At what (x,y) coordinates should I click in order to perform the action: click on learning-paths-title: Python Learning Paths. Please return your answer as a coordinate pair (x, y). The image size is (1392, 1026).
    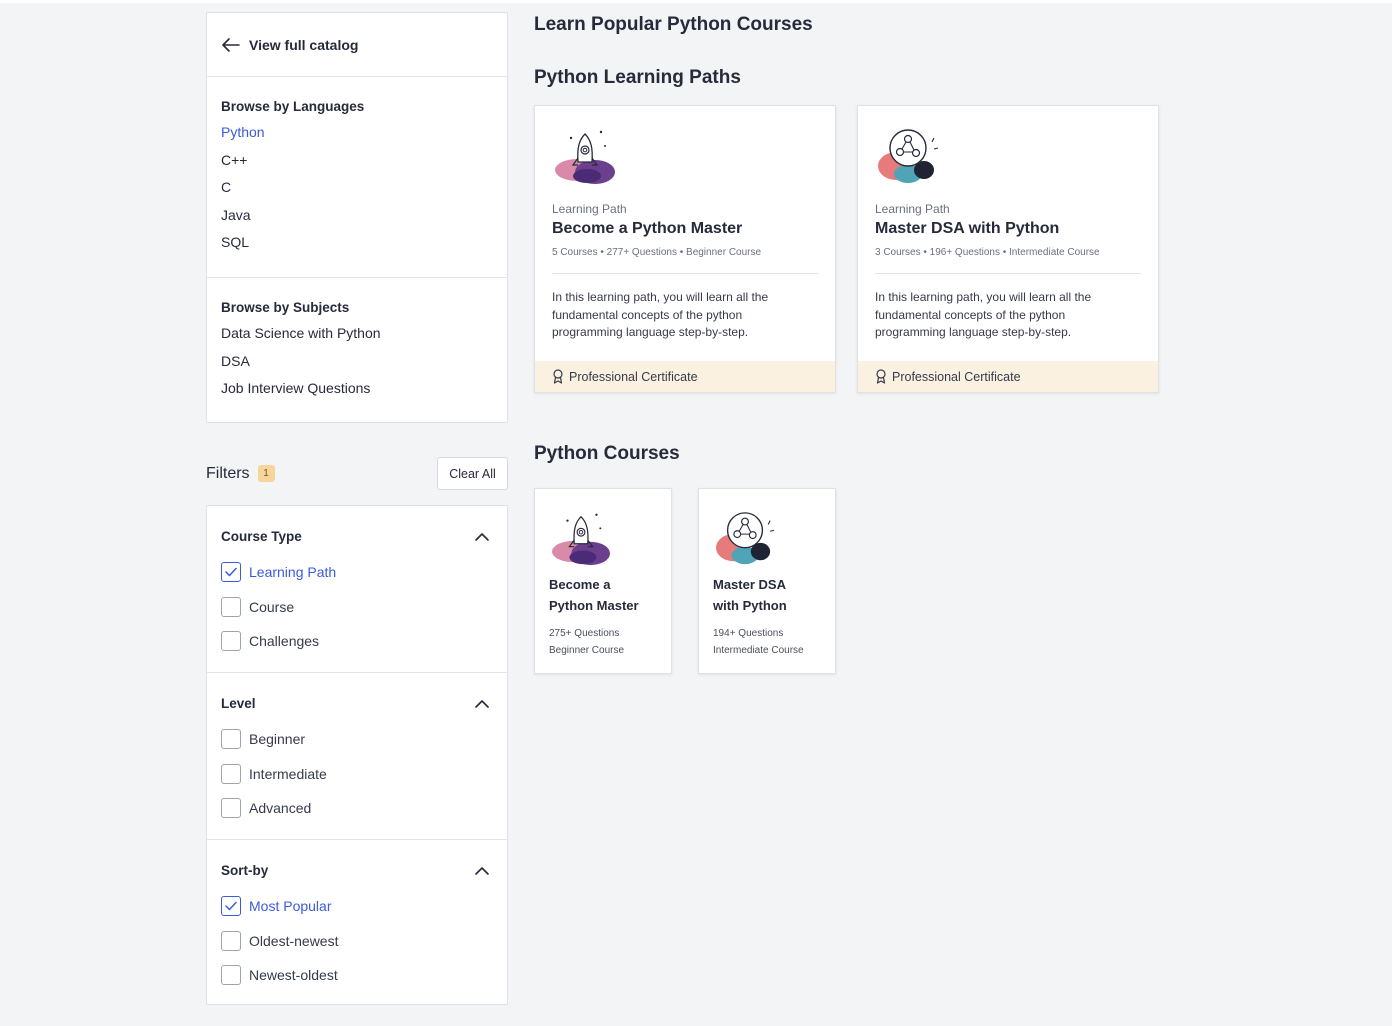
    Looking at the image, I should click on (637, 77).